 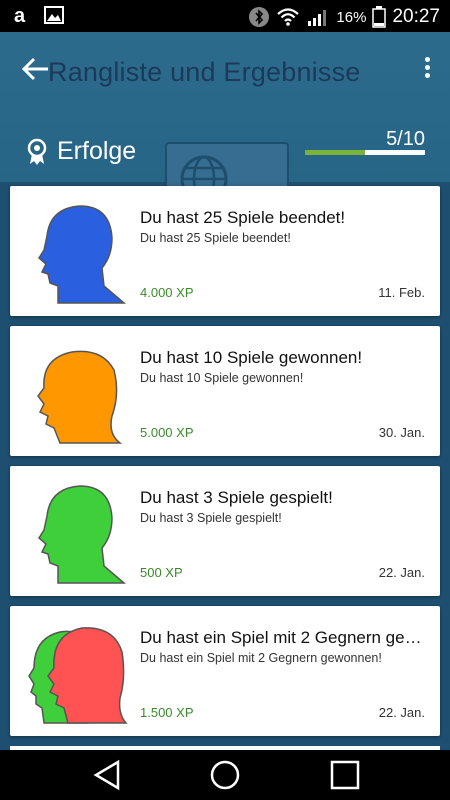 I want to click on signal-icon, so click(x=317, y=18).